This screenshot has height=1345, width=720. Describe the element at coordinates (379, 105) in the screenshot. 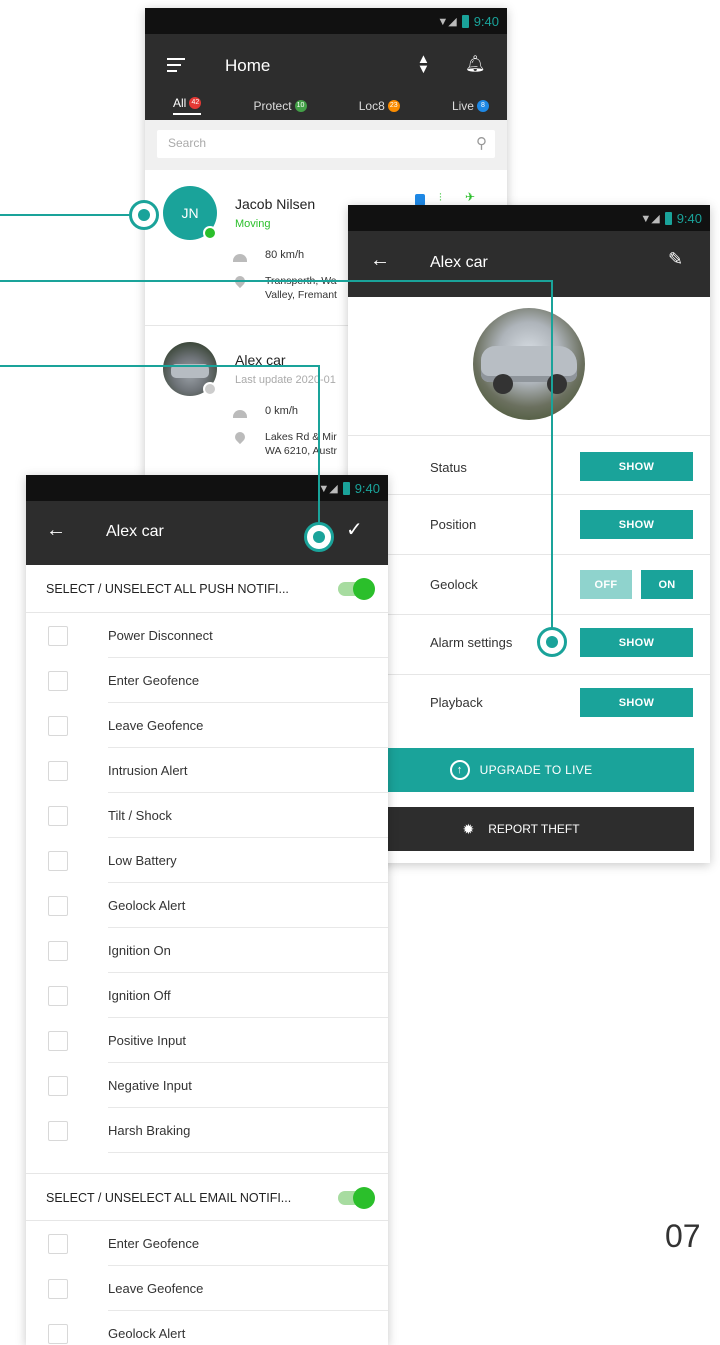

I see `tab-loc8: Loc8 23` at that location.